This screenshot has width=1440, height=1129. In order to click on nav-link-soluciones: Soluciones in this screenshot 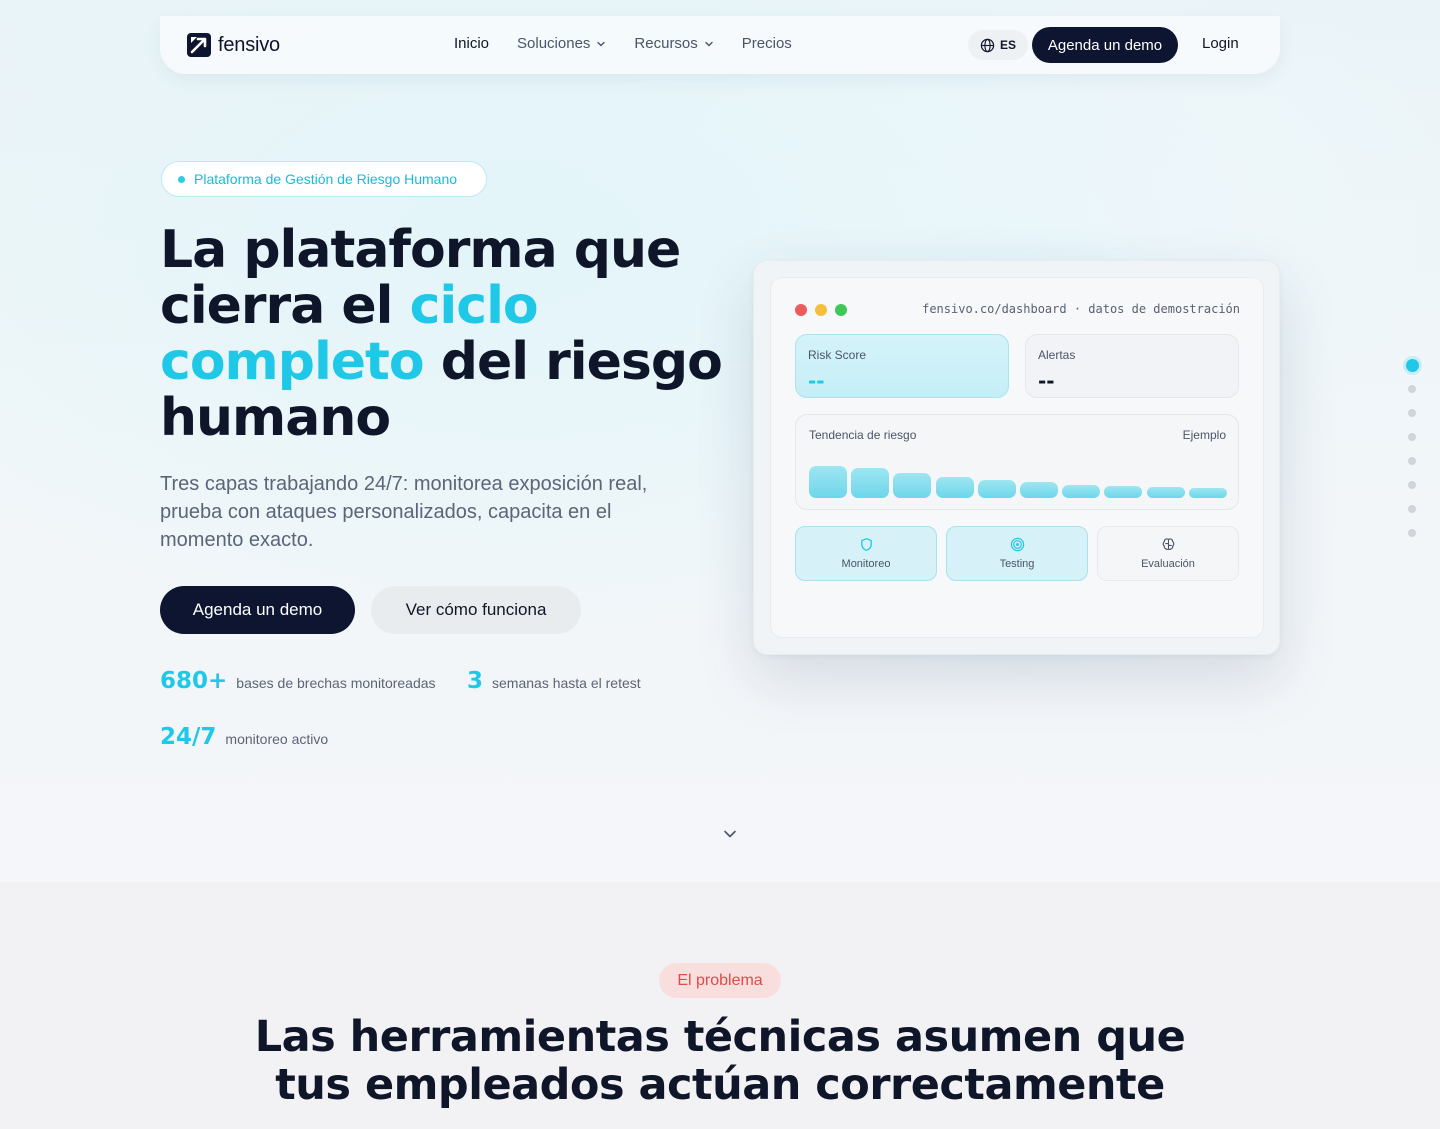, I will do `click(561, 43)`.